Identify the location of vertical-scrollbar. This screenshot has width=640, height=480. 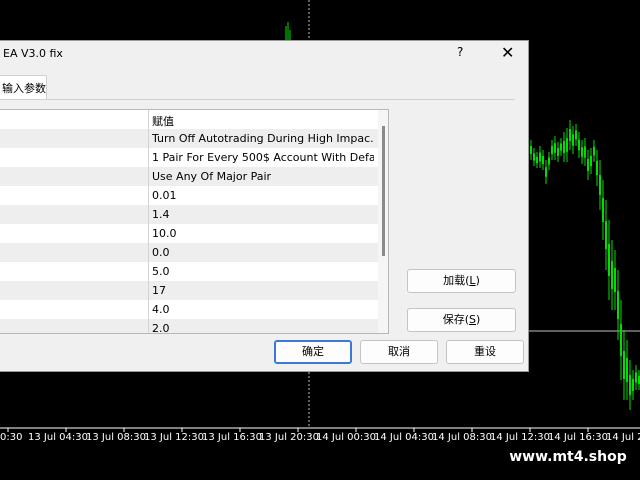
(383, 221).